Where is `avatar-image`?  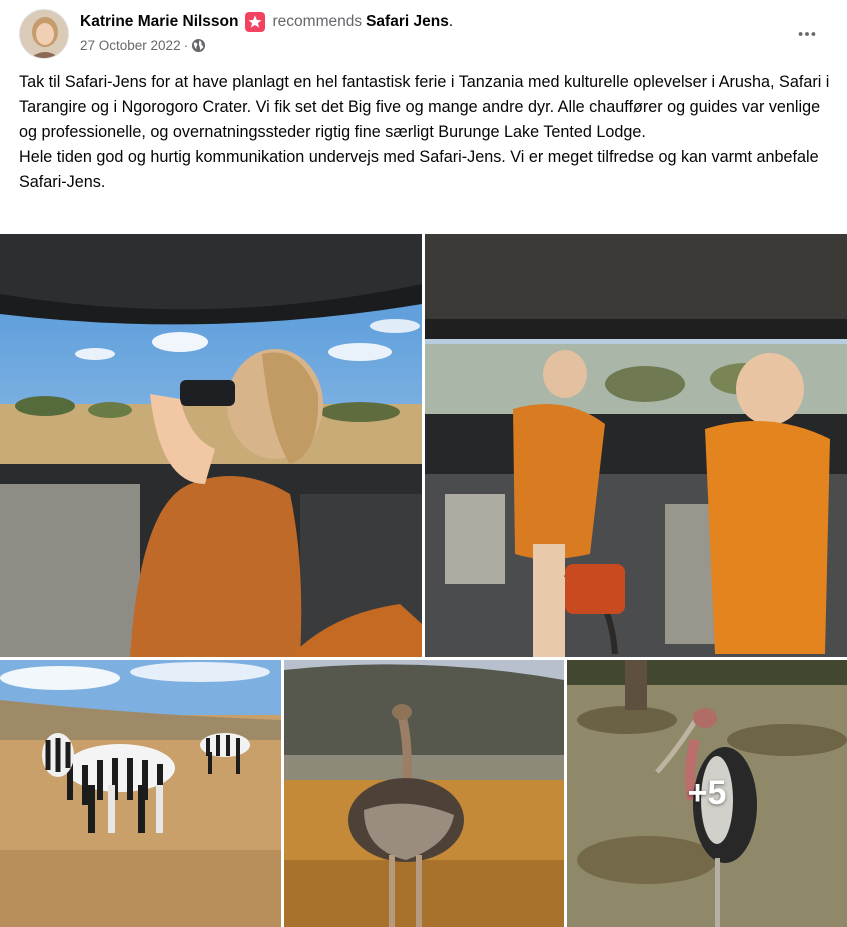 avatar-image is located at coordinates (44, 34).